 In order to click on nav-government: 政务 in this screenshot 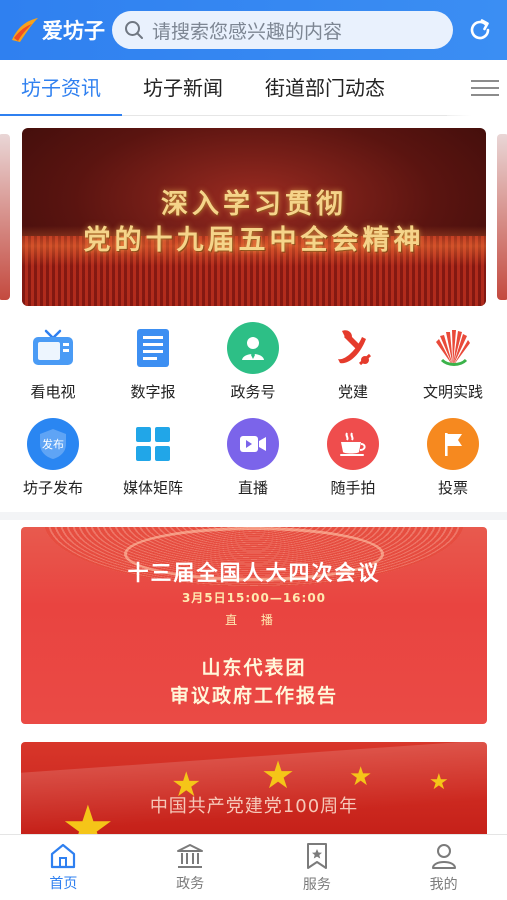, I will do `click(190, 867)`.